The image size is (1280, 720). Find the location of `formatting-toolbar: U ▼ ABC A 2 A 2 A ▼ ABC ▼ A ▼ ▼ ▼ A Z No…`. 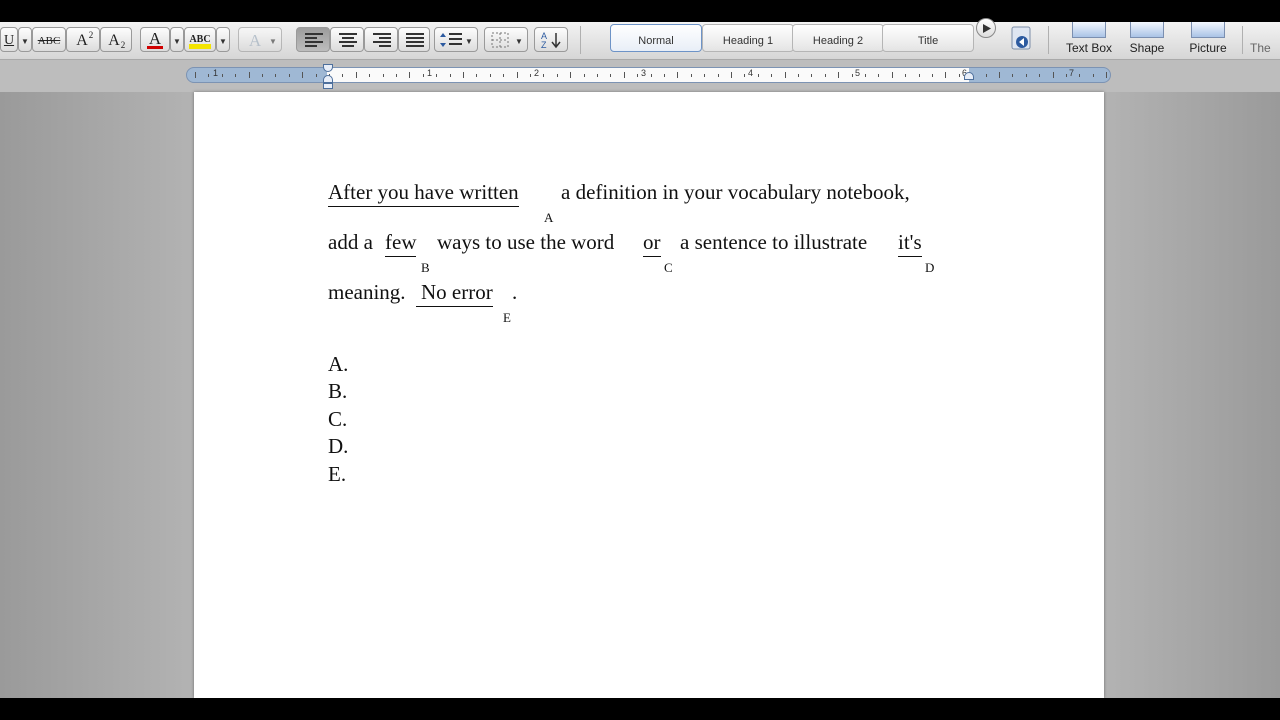

formatting-toolbar: U ▼ ABC A 2 A 2 A ▼ ABC ▼ A ▼ ▼ ▼ A Z No… is located at coordinates (640, 39).